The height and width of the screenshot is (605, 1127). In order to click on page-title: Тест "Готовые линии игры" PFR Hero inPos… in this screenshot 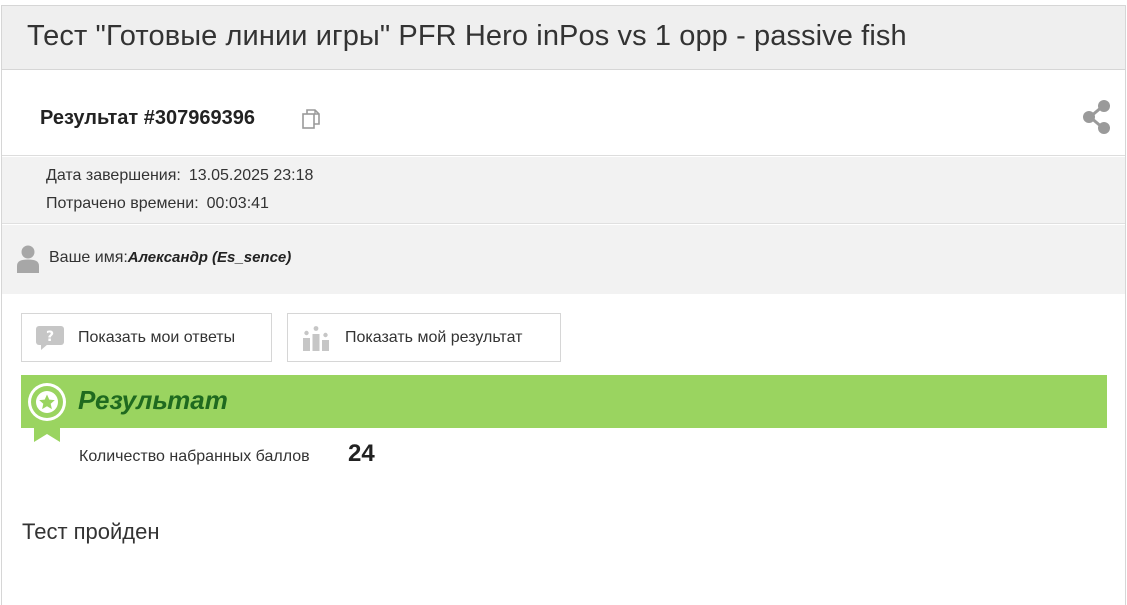, I will do `click(467, 36)`.